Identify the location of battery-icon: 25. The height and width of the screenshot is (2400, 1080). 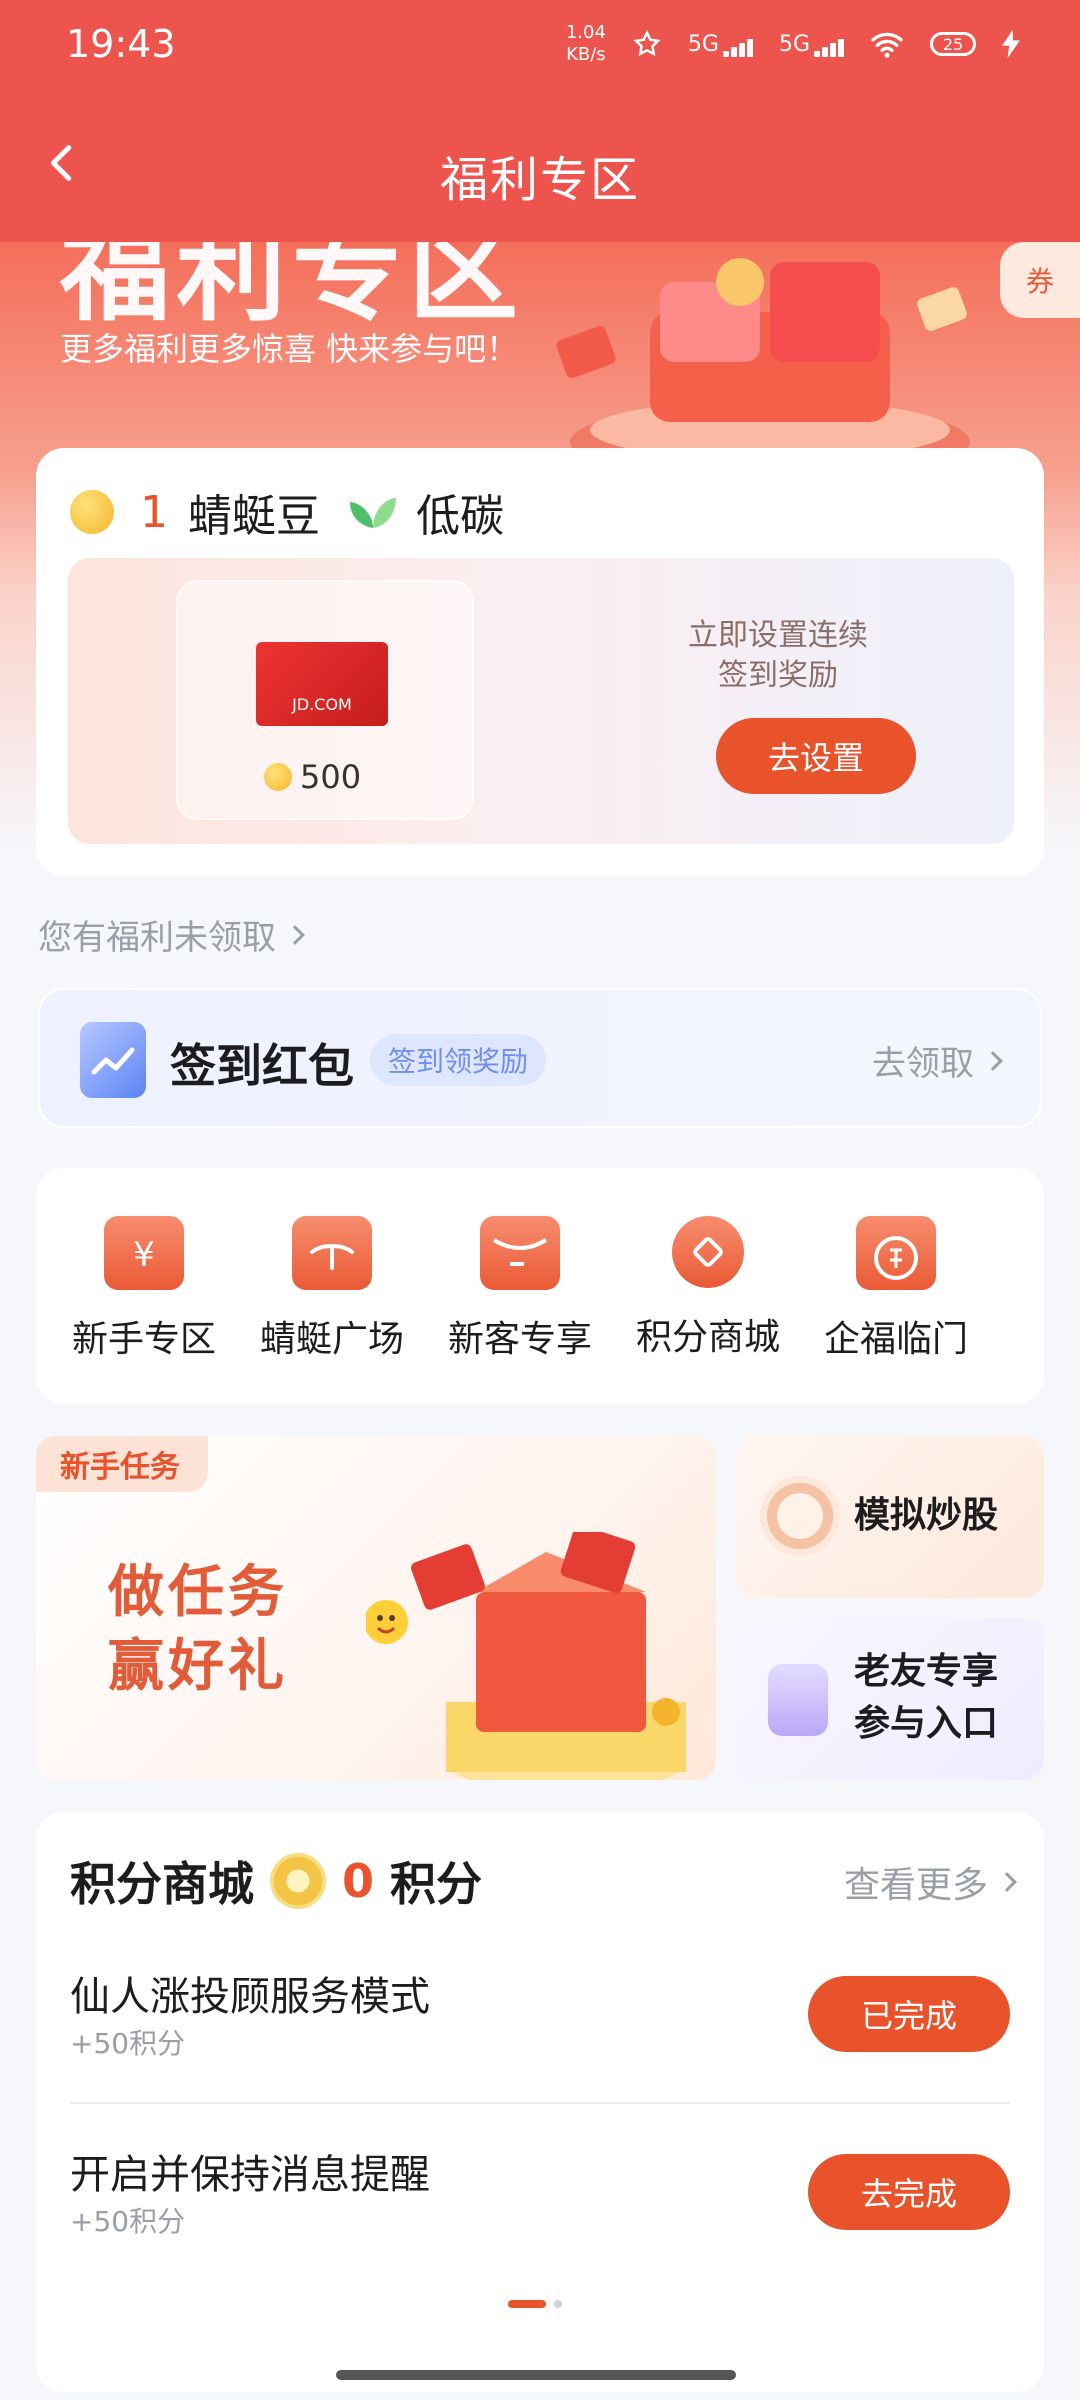
(953, 44).